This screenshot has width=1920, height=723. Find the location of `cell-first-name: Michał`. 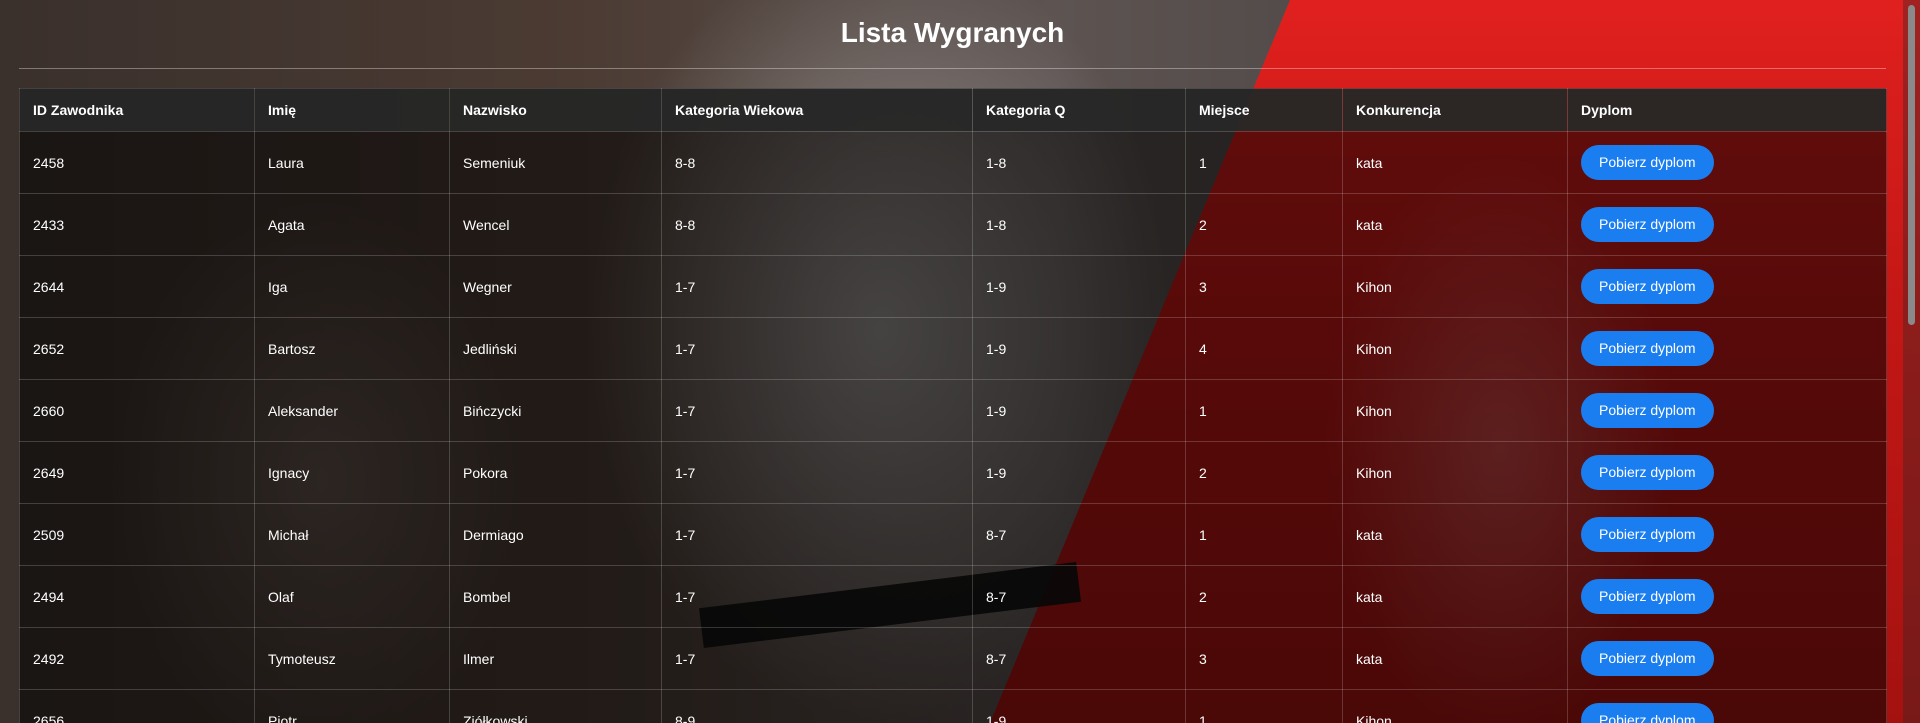

cell-first-name: Michał is located at coordinates (352, 534).